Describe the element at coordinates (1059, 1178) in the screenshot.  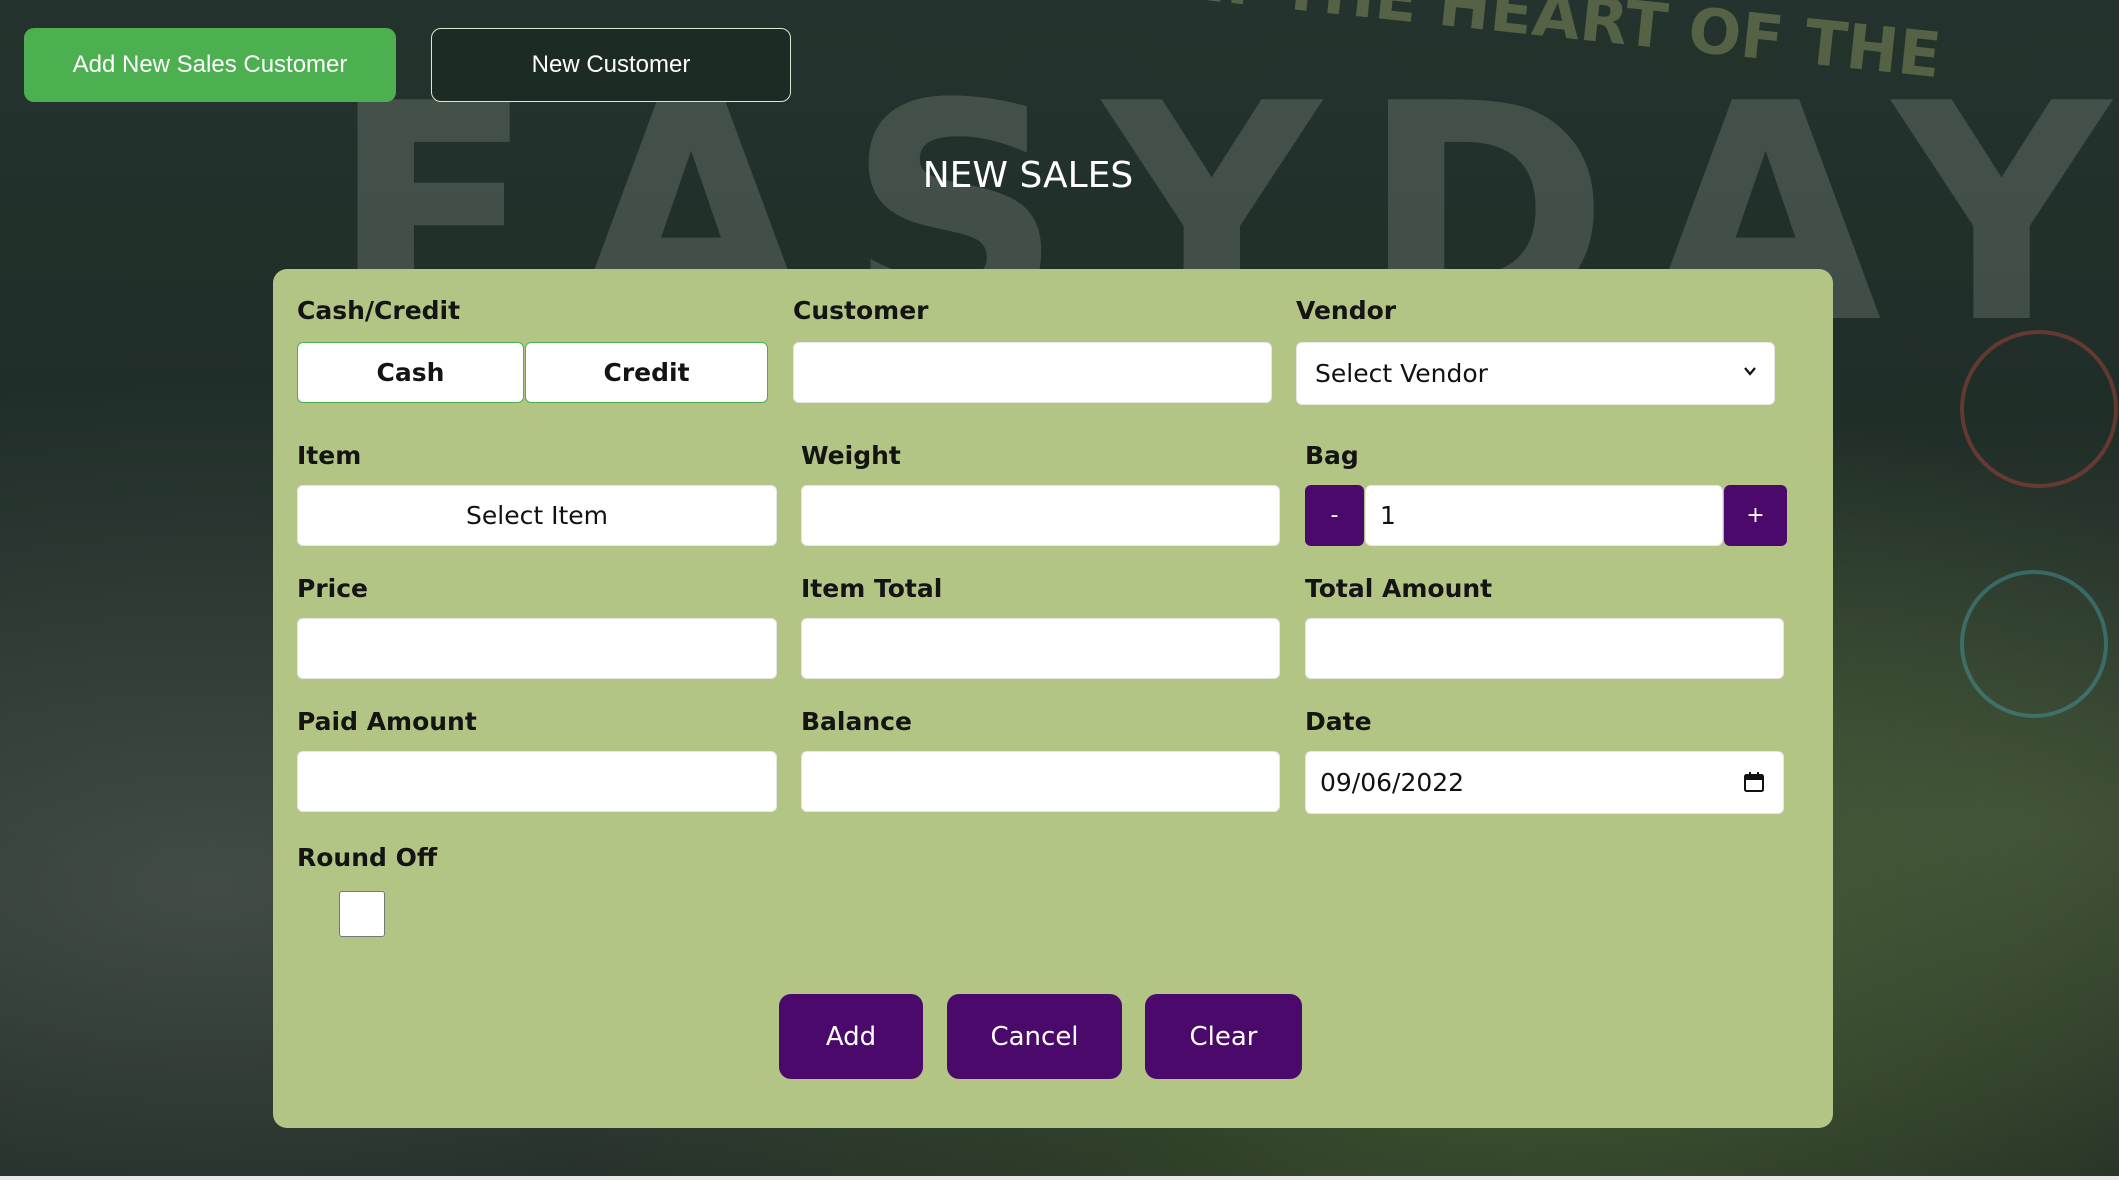
I see `bottom-divider` at that location.